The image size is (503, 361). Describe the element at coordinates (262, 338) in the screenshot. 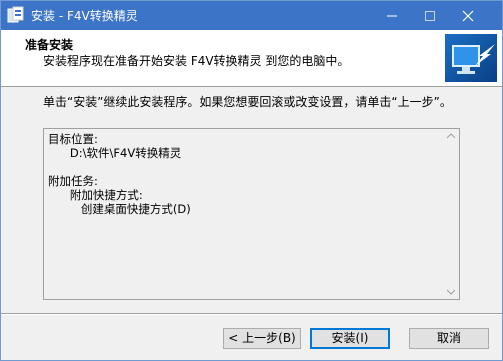

I see `back-button: < 上一步(B)` at that location.